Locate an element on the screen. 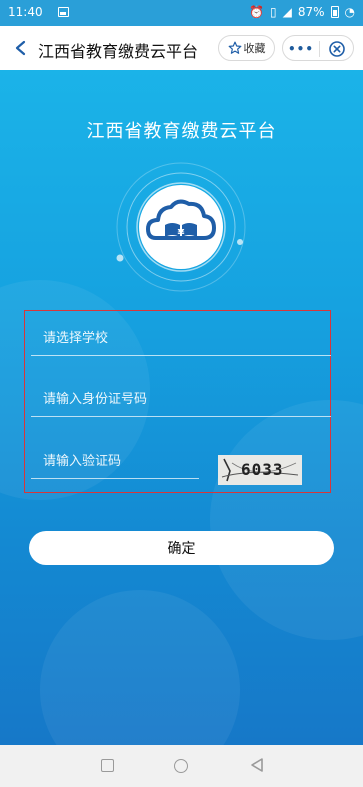 Image resolution: width=363 pixels, height=787 pixels. back-arrow-icon is located at coordinates (20, 48).